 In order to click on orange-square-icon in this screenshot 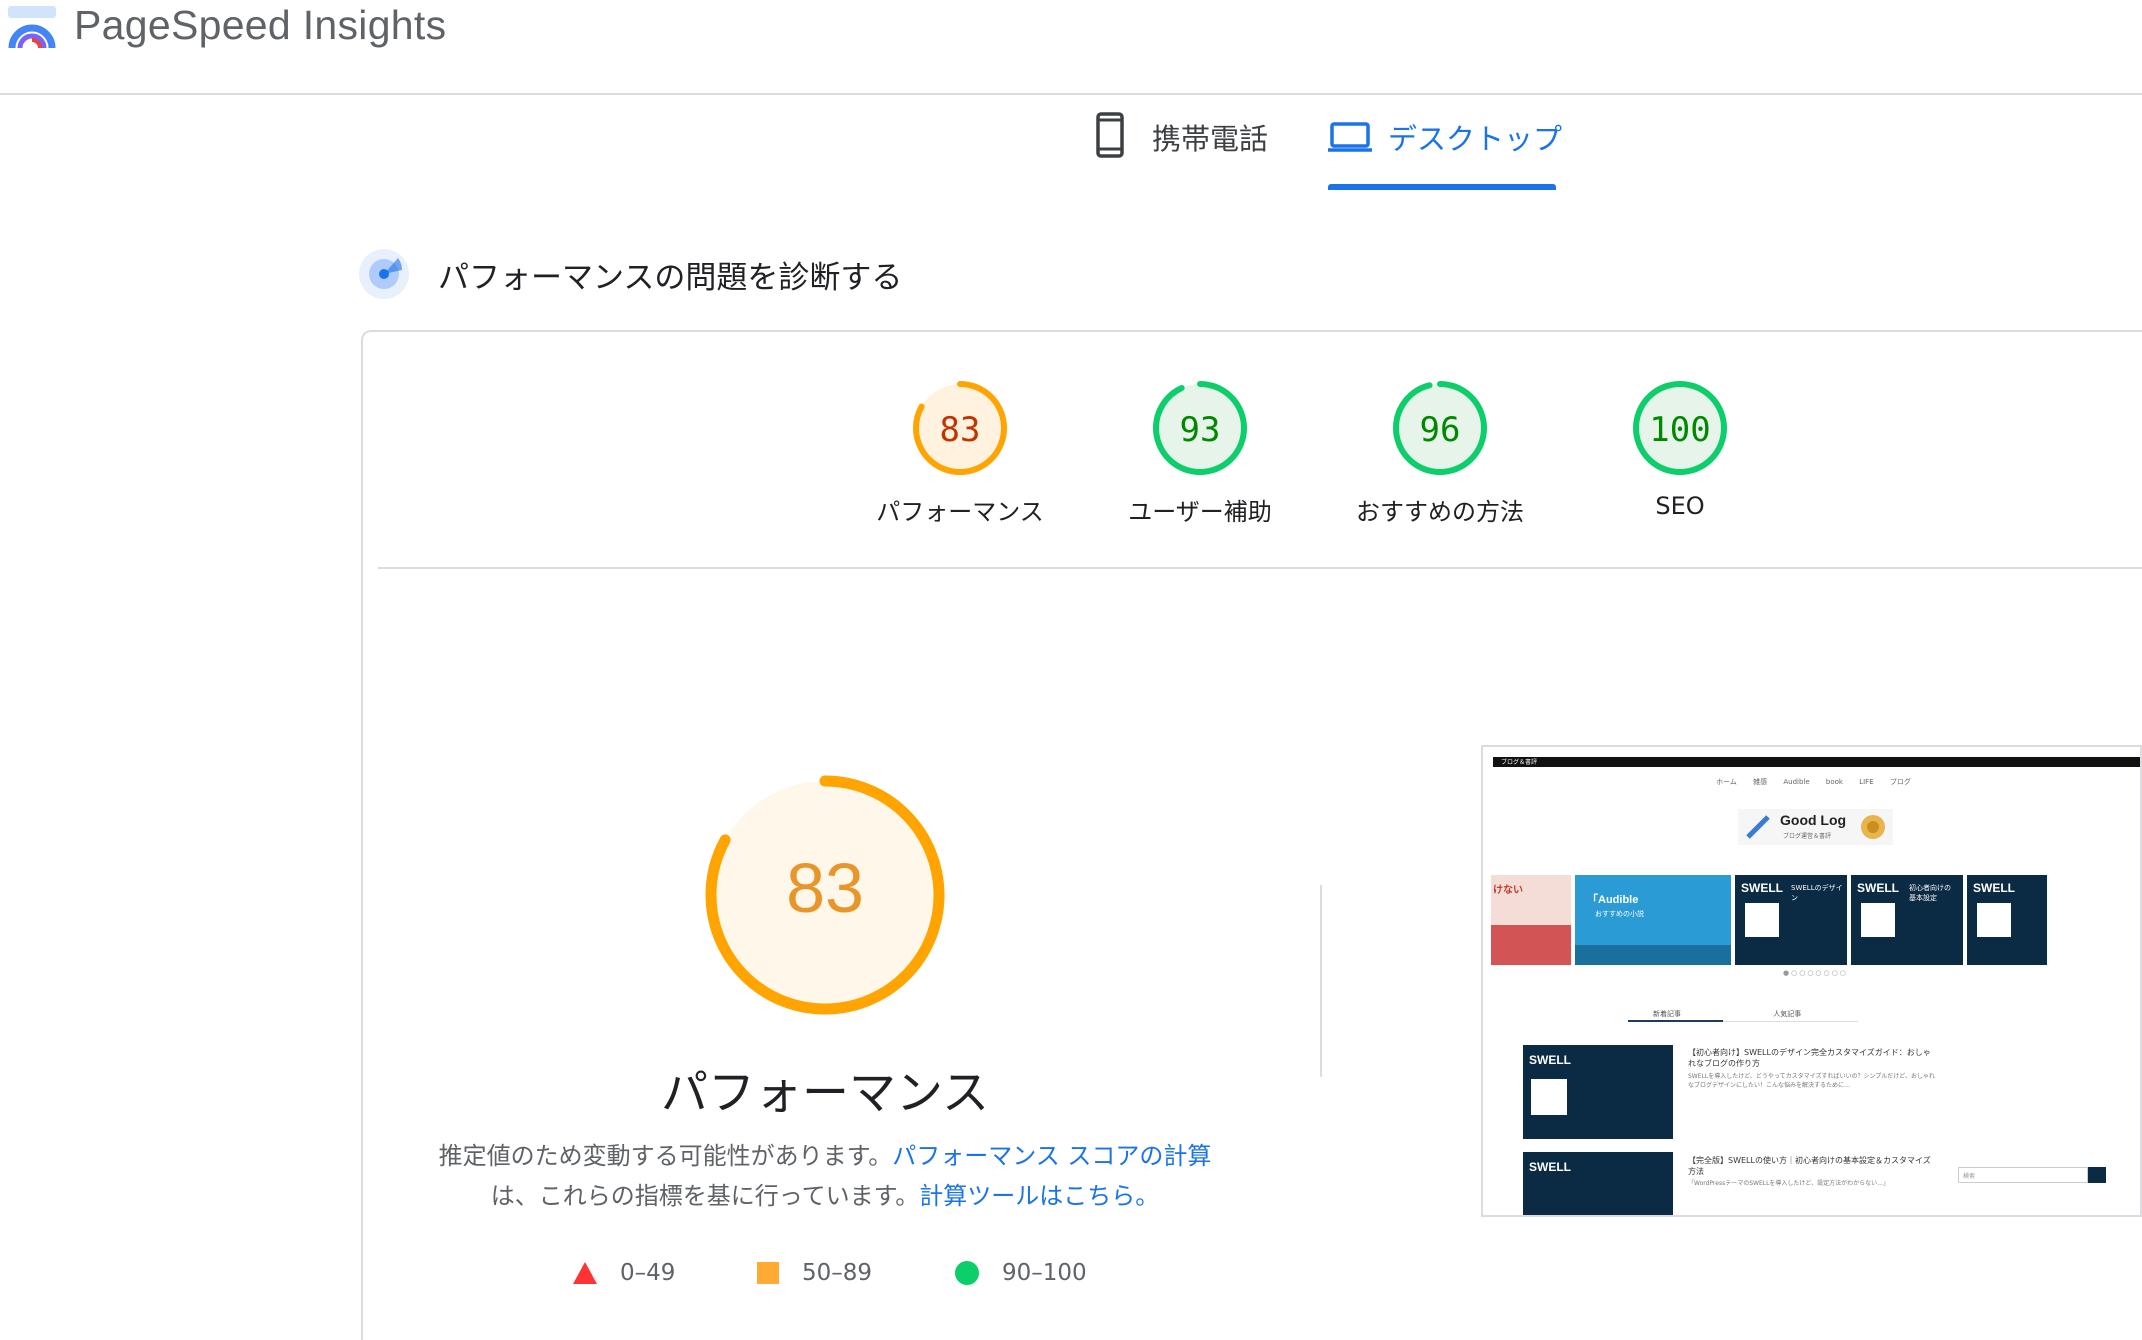, I will do `click(768, 1273)`.